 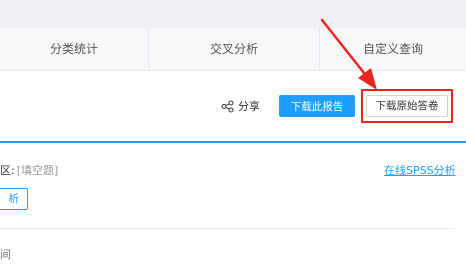 I want to click on question-type: [填空题], so click(x=37, y=170).